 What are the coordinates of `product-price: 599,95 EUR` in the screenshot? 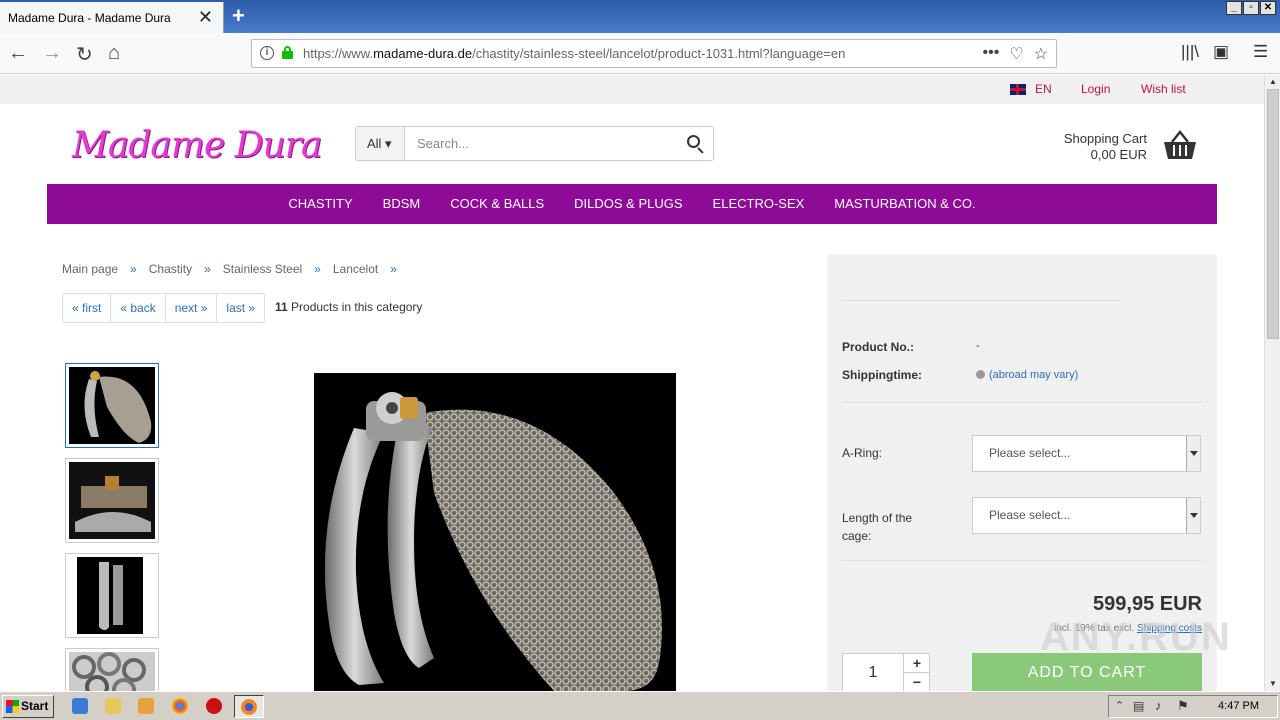 It's located at (1147, 604).